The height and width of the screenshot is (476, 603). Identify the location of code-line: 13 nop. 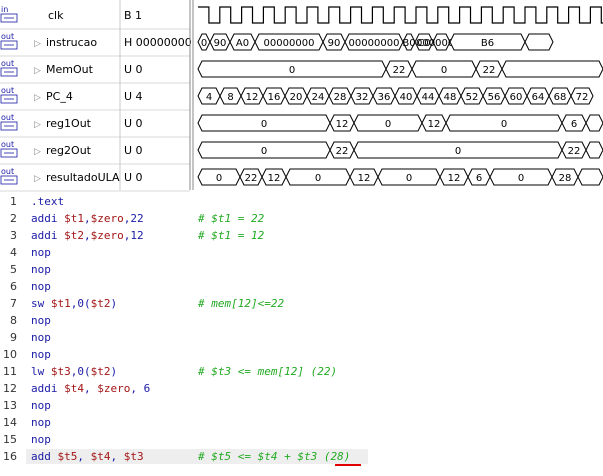
(301, 406).